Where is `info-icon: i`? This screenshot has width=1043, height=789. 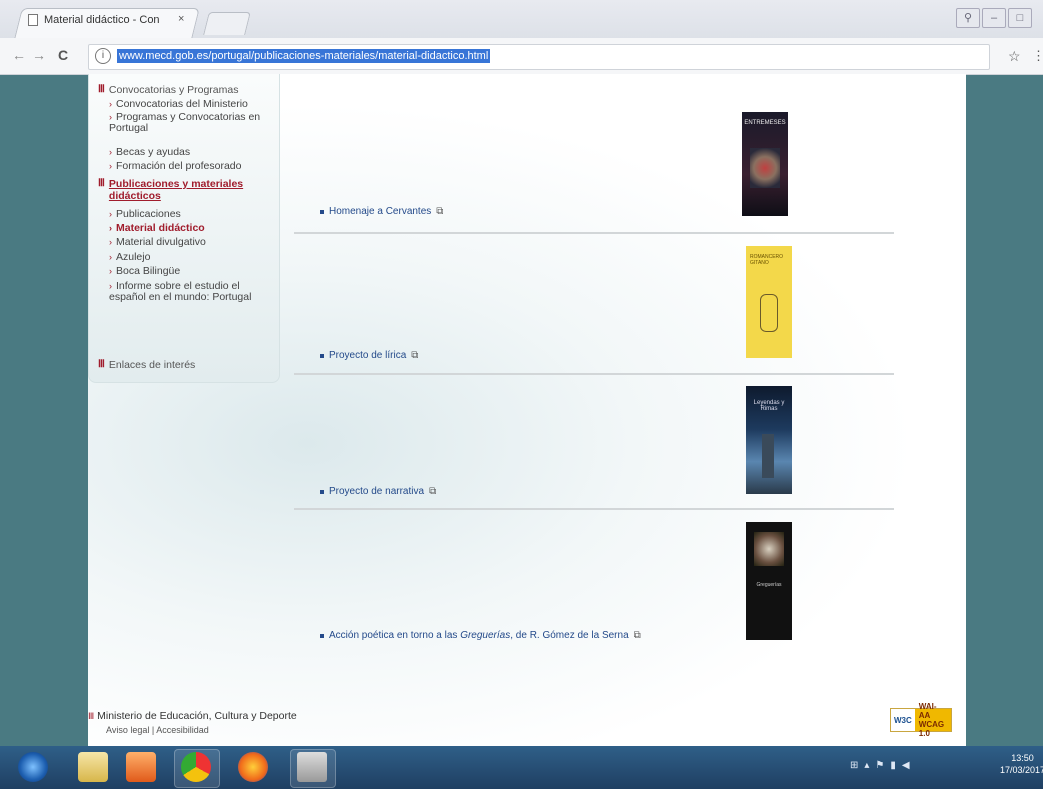
info-icon: i is located at coordinates (103, 56).